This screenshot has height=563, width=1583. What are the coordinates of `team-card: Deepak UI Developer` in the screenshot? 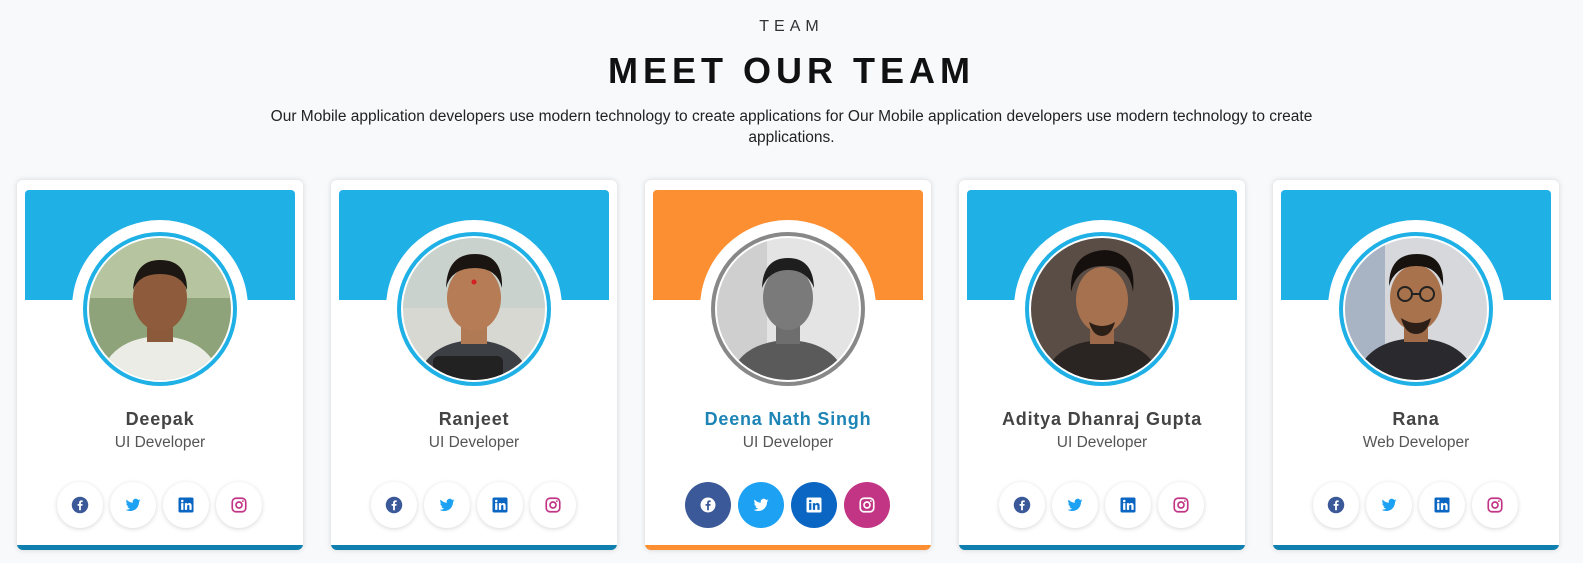 It's located at (160, 365).